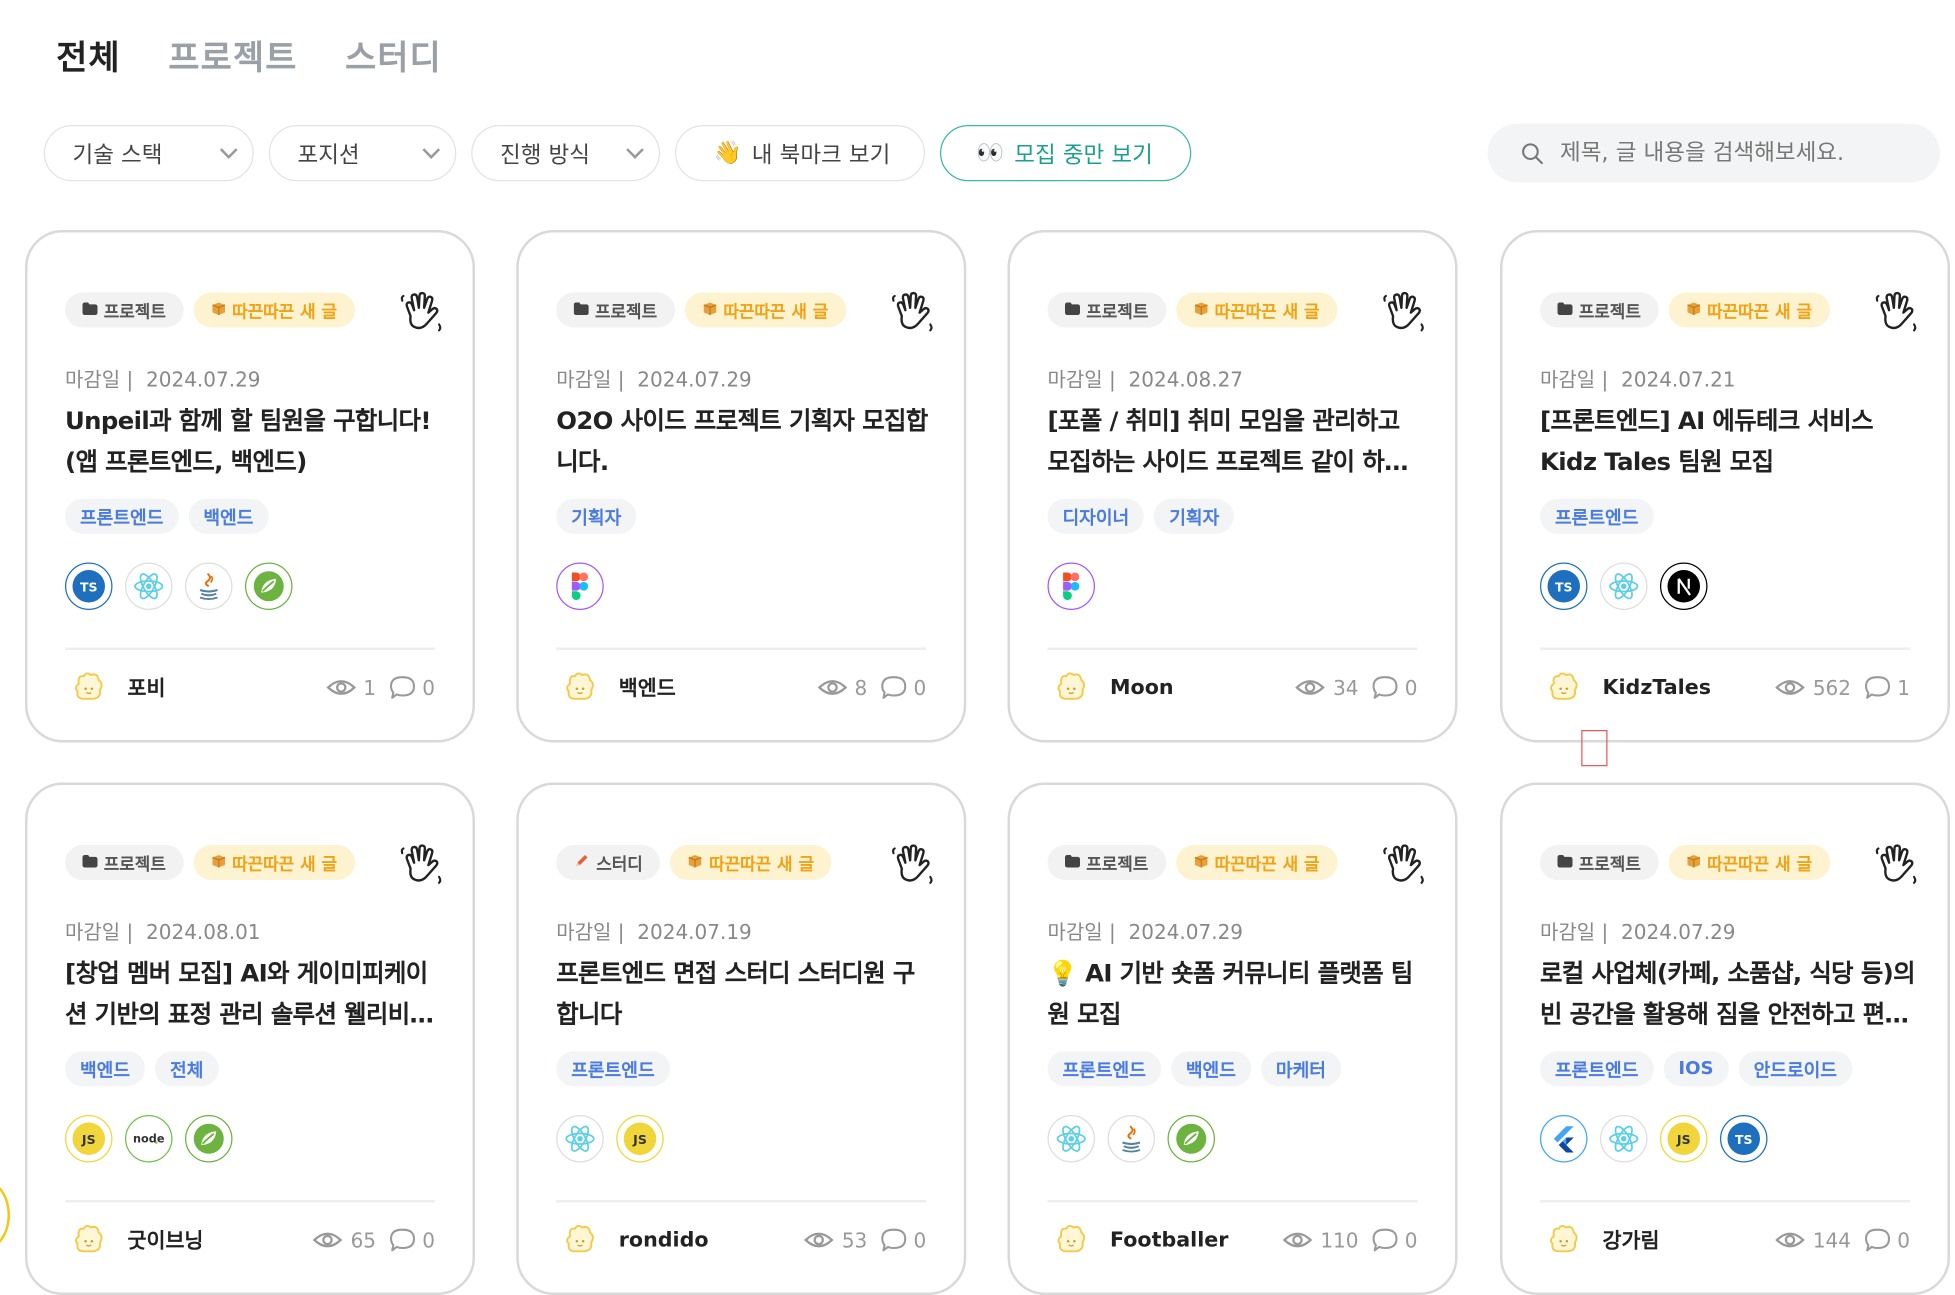 Image resolution: width=1955 pixels, height=1295 pixels. I want to click on my-bookmarks-button: 👋 내 북마크 보기, so click(800, 153).